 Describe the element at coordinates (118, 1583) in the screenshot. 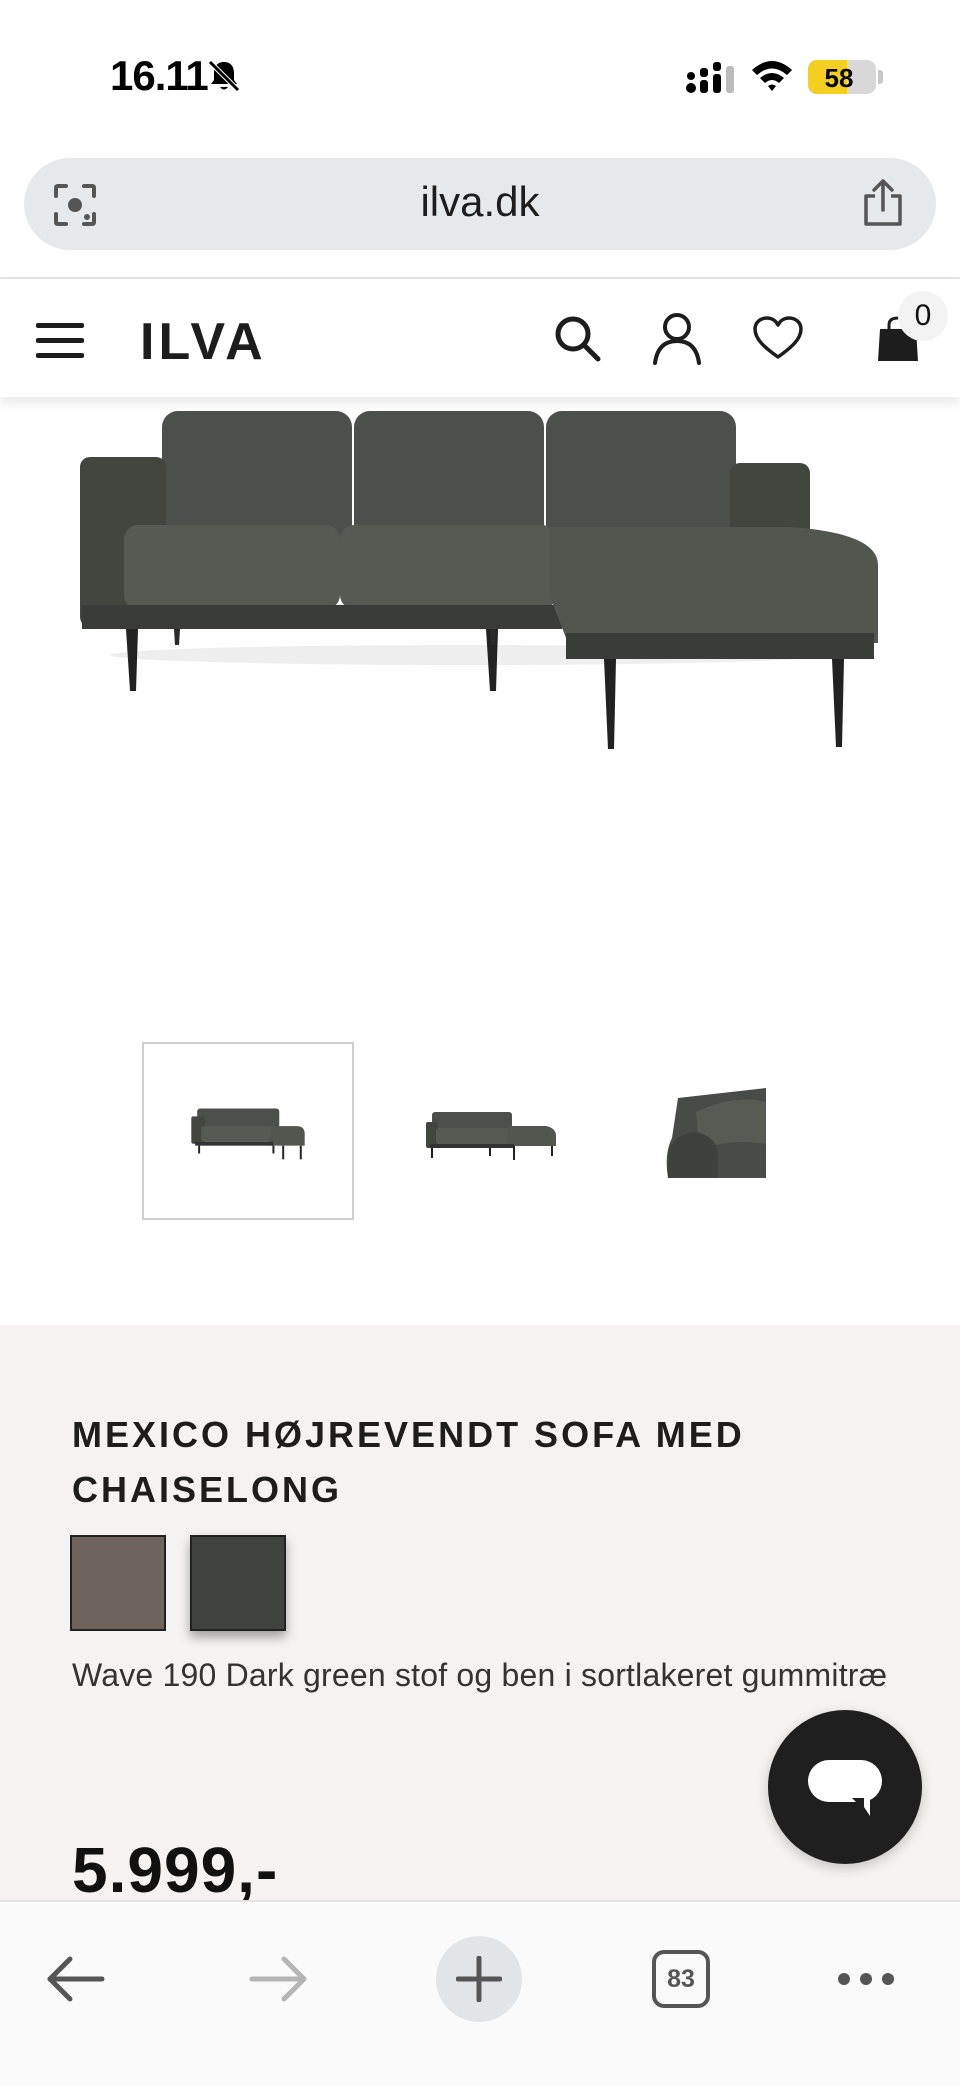

I see `color-swatch-grey-brown` at that location.